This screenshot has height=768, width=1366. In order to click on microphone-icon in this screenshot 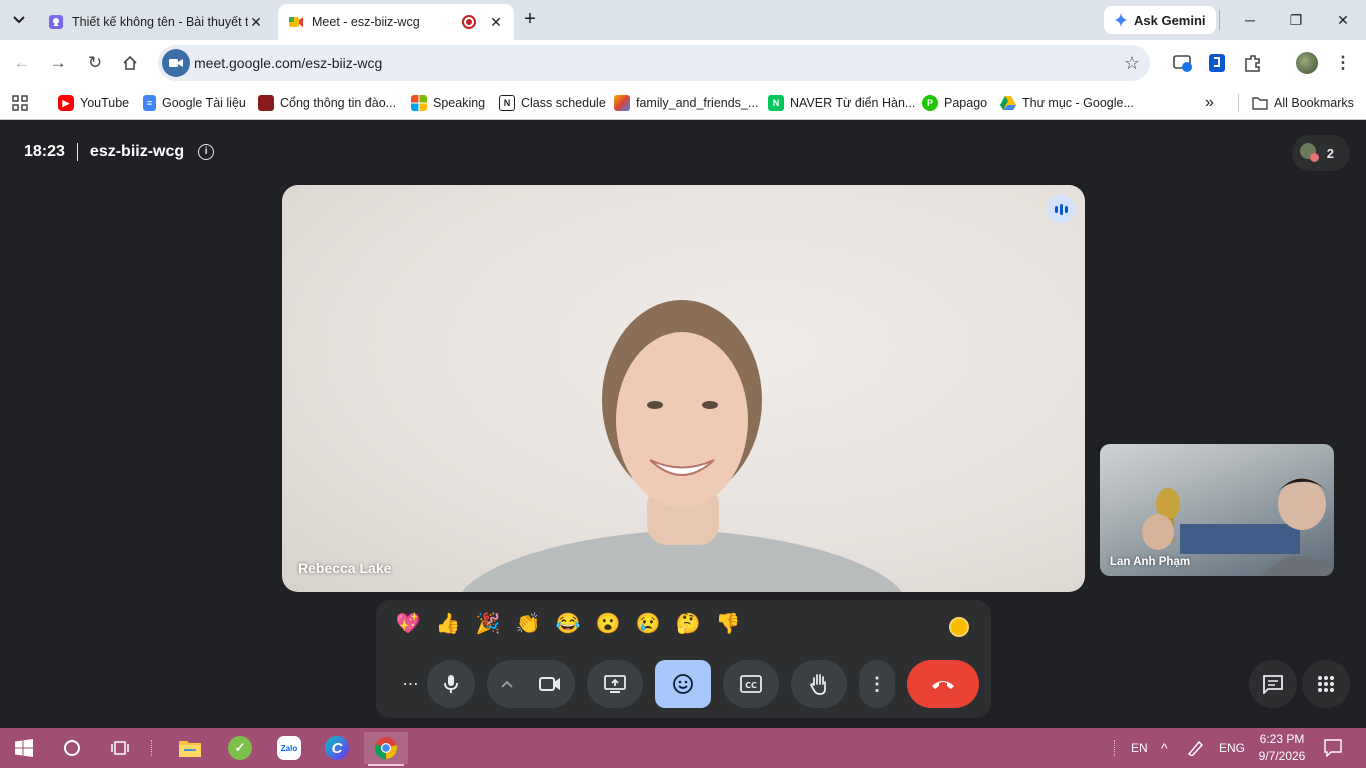, I will do `click(451, 684)`.